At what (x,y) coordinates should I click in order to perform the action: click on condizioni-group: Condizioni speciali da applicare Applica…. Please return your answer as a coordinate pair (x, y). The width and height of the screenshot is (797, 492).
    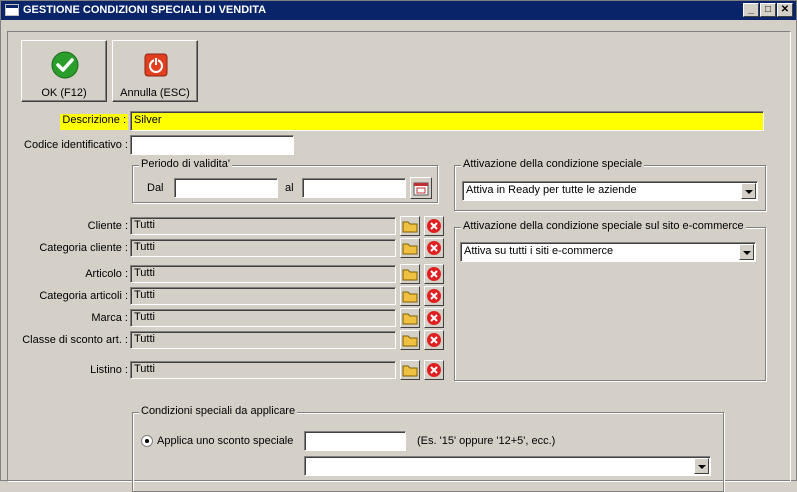
    Looking at the image, I should click on (428, 448).